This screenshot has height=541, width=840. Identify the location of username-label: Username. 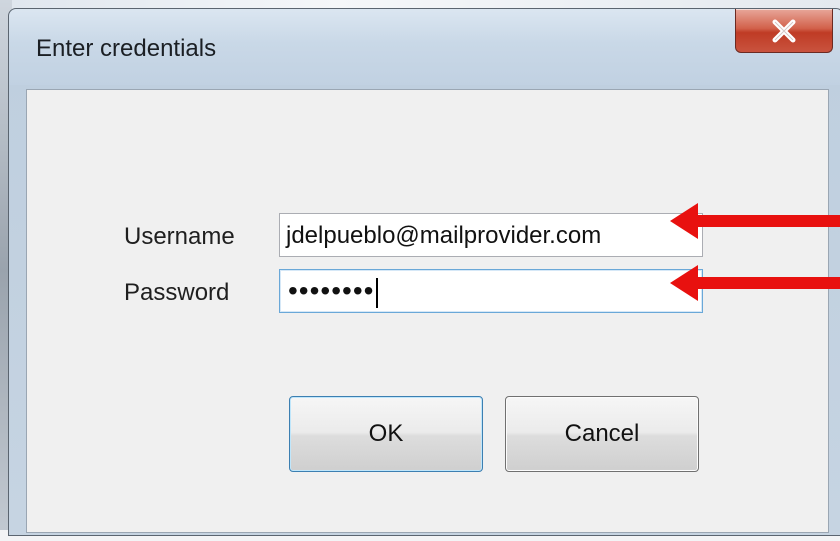
(179, 236).